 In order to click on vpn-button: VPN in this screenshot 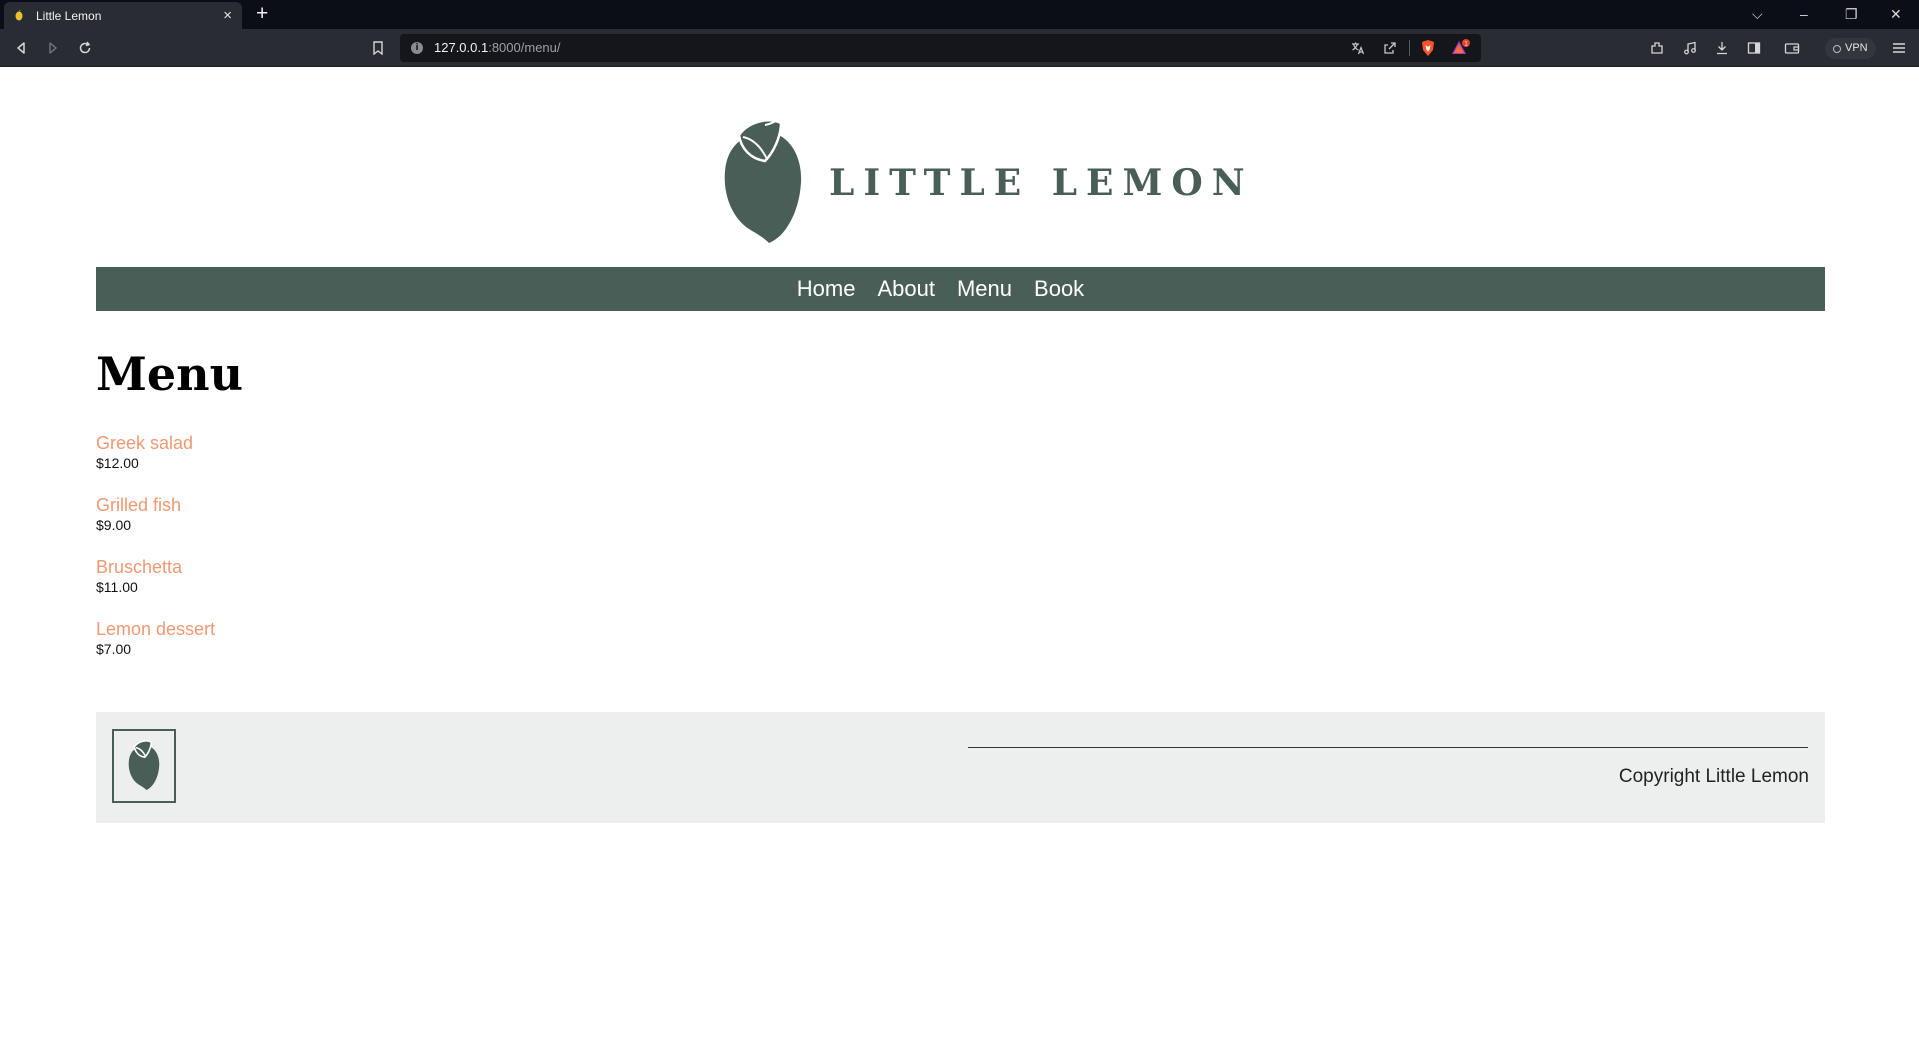, I will do `click(1850, 48)`.